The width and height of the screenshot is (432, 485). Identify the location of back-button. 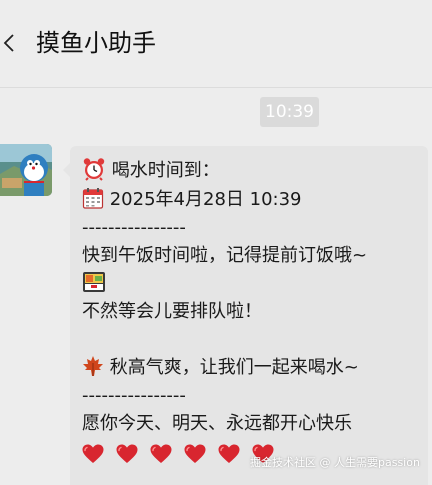
(13, 42).